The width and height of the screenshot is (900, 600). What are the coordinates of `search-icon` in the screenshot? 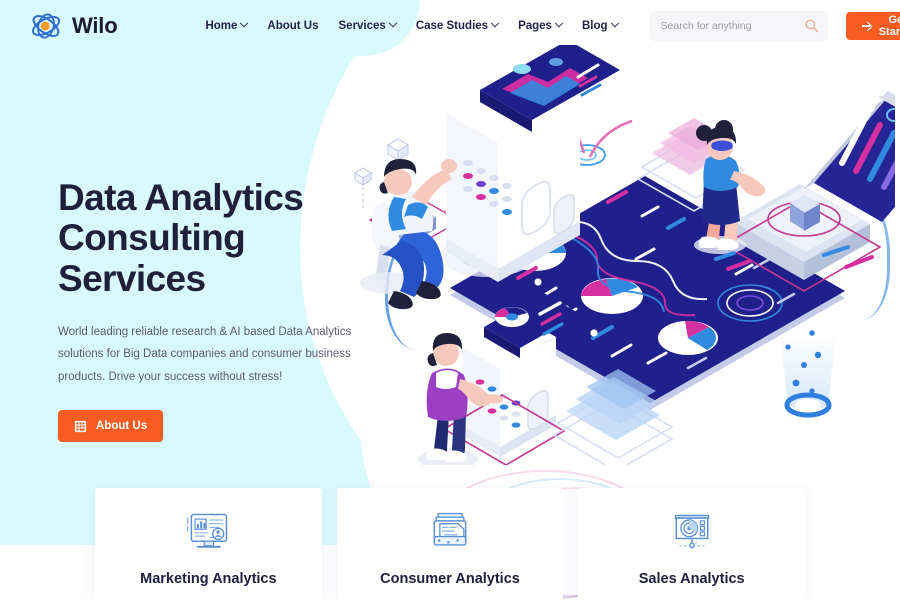 It's located at (811, 25).